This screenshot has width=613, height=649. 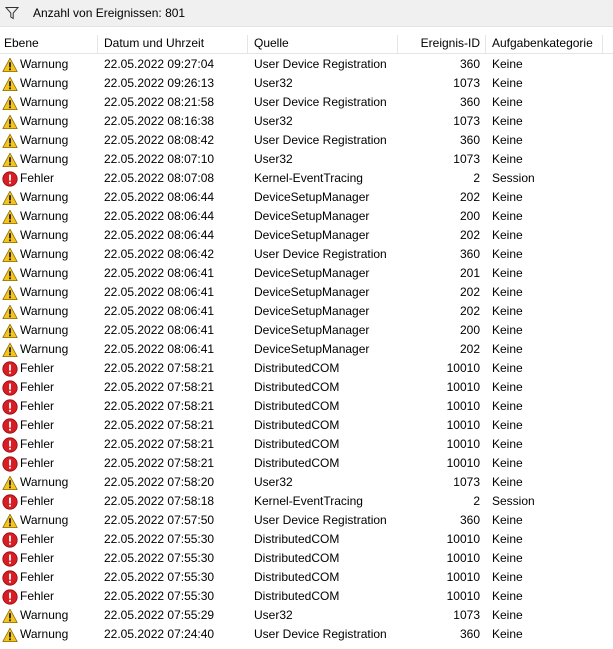 I want to click on column-header-event-id: Ereignis-ID, so click(x=440, y=43).